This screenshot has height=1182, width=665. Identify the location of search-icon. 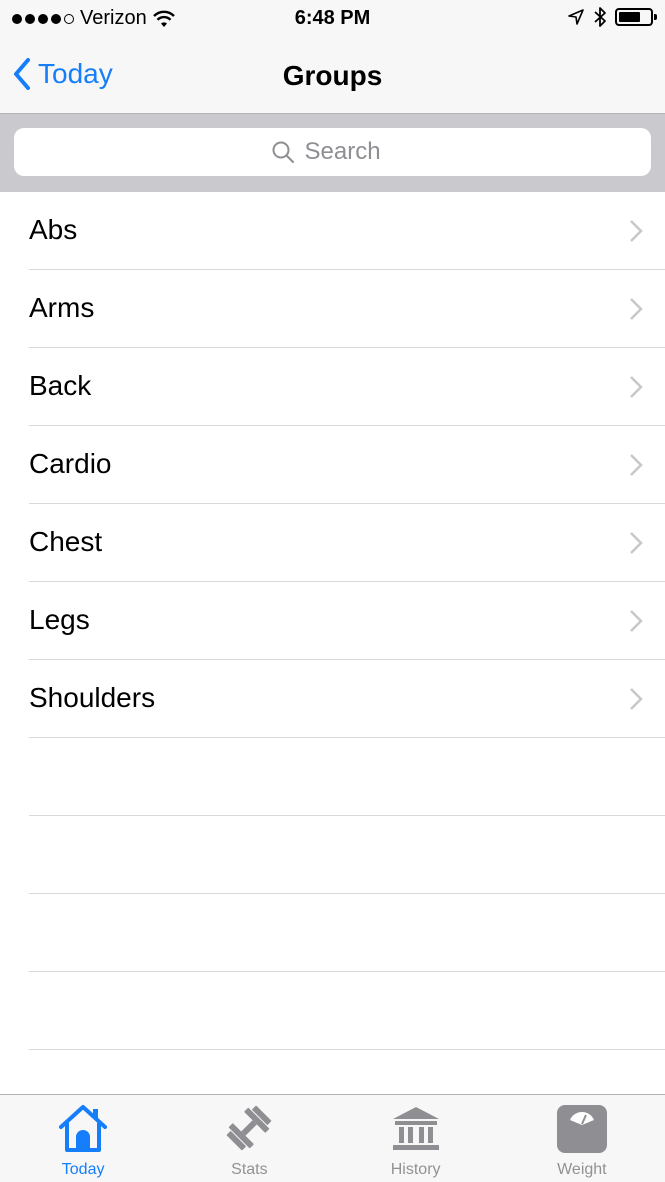
(283, 152).